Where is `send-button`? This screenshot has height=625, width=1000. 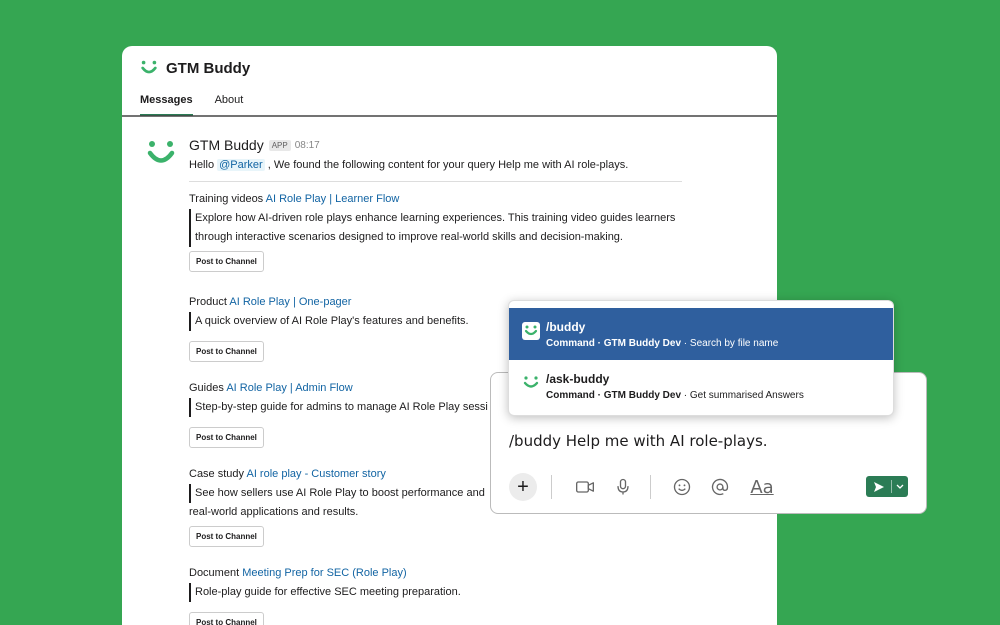 send-button is located at coordinates (887, 486).